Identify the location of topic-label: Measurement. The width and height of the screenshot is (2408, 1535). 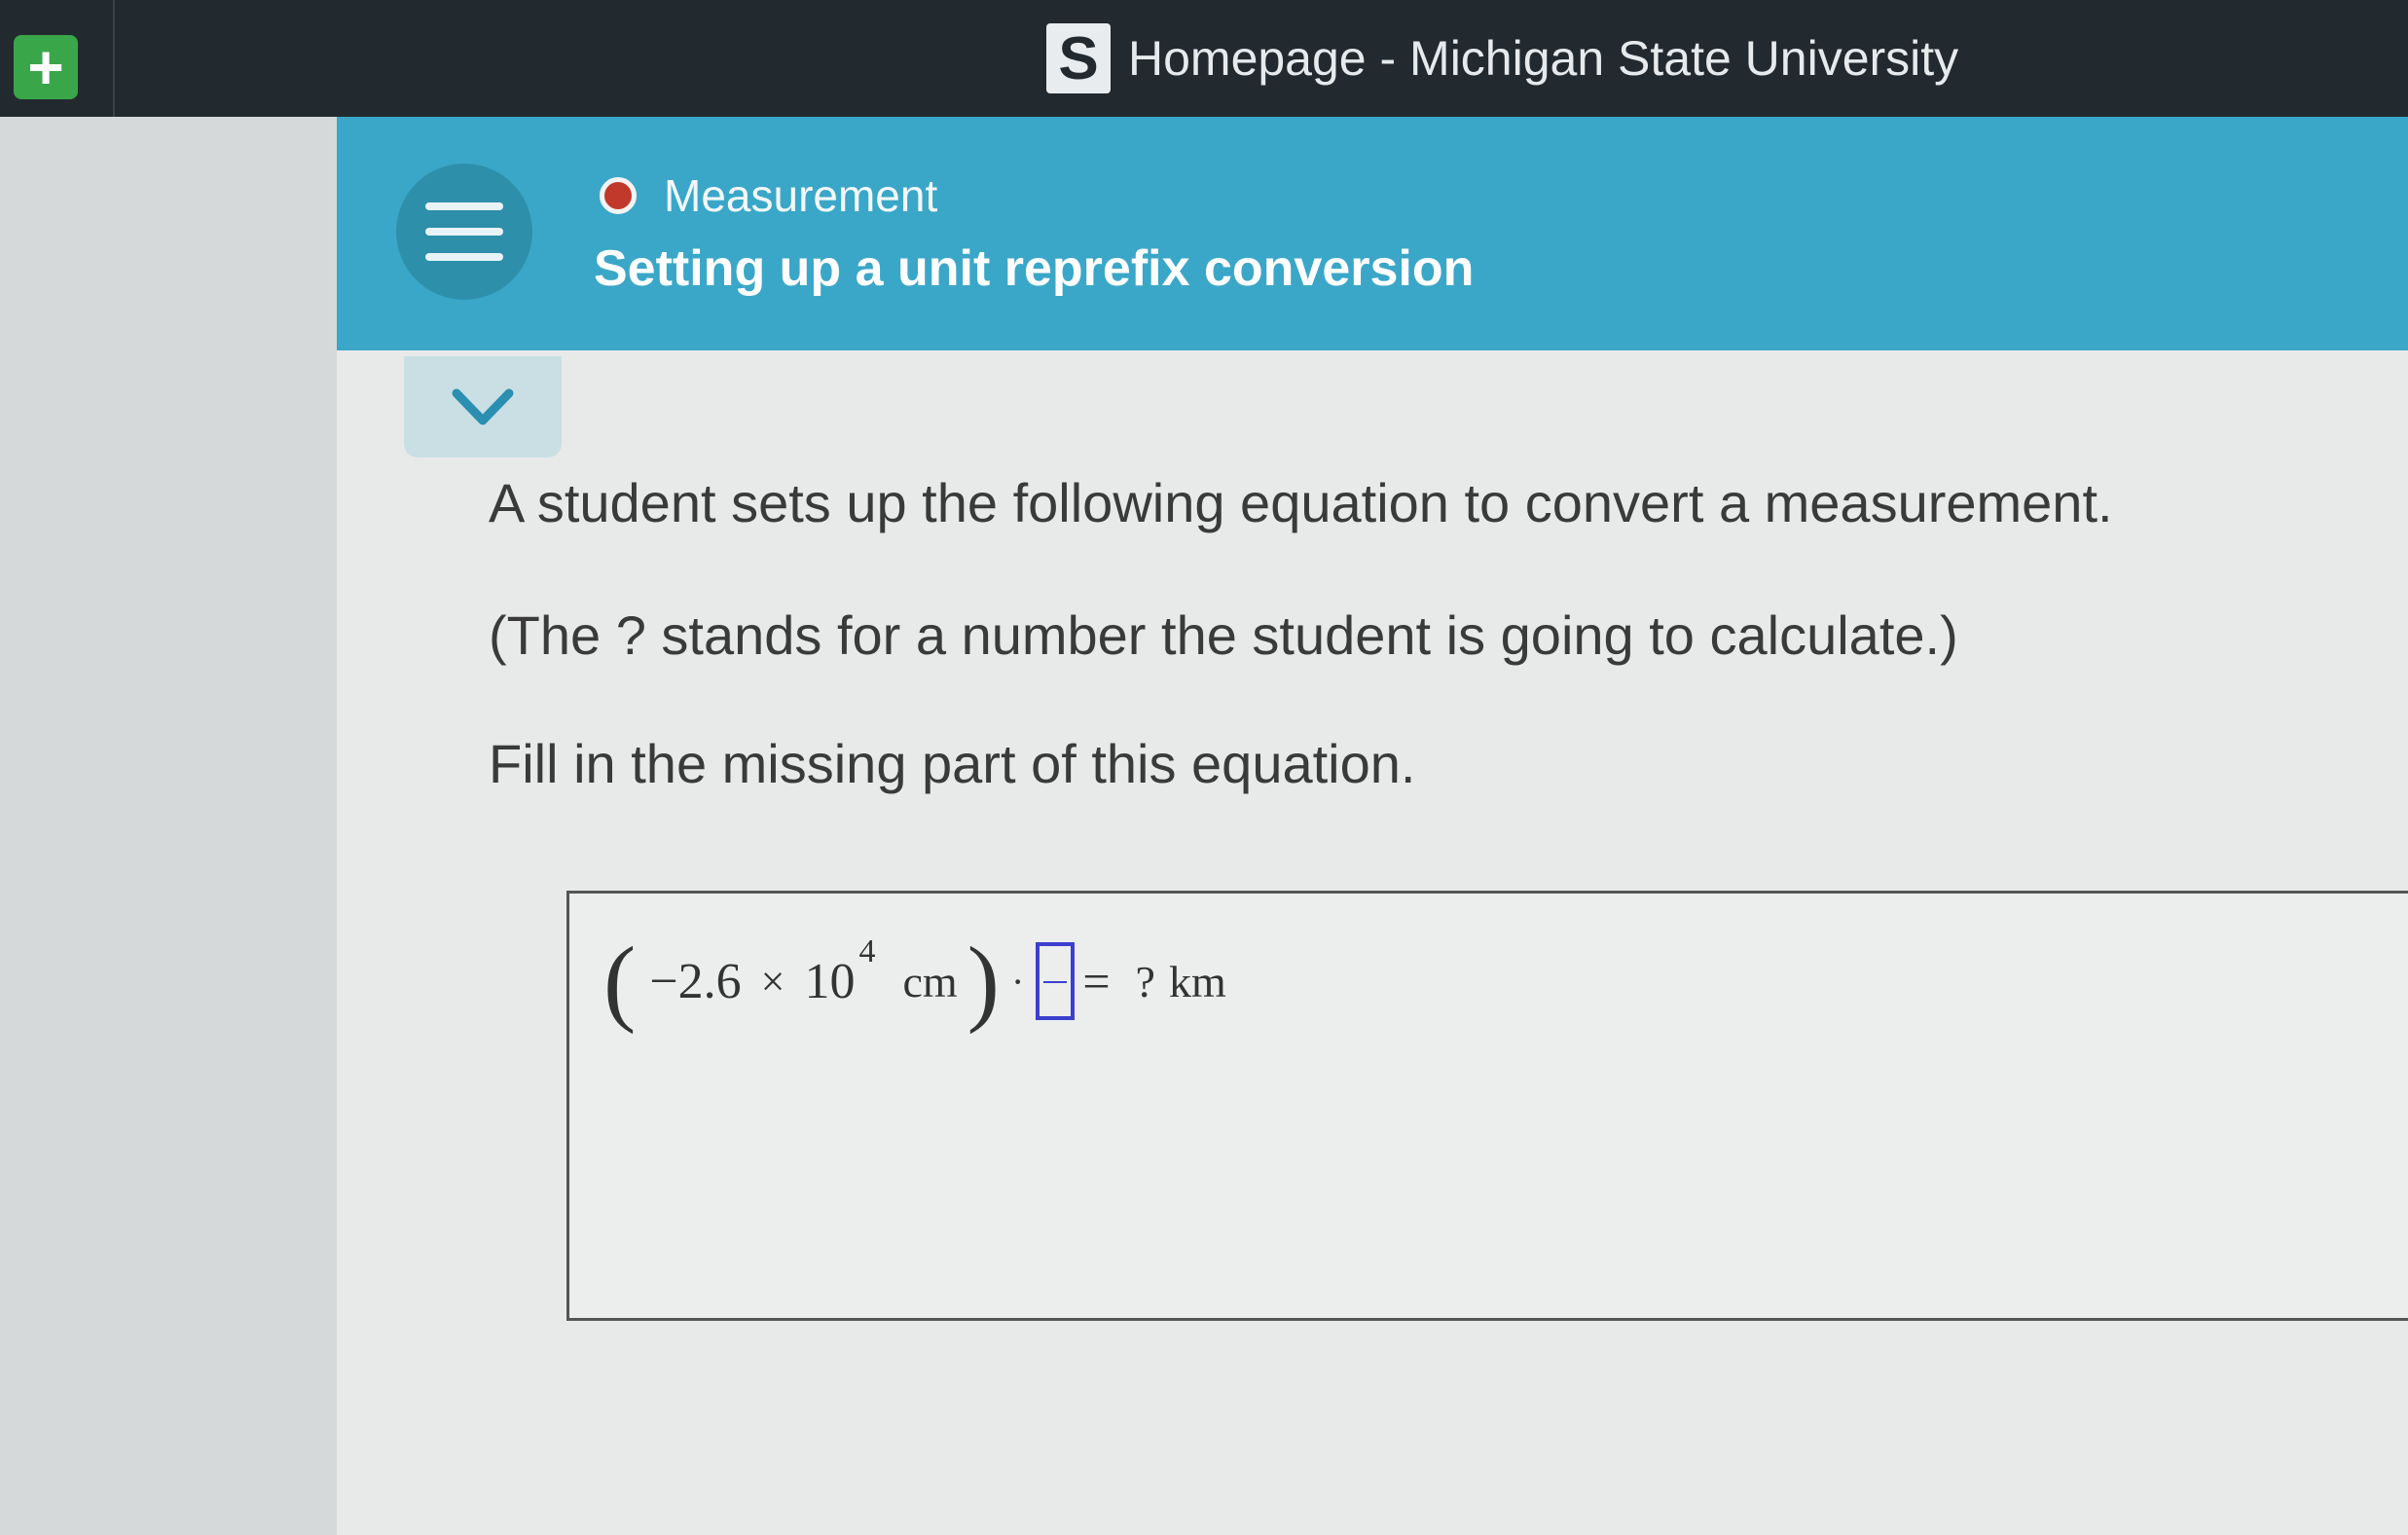
(801, 195).